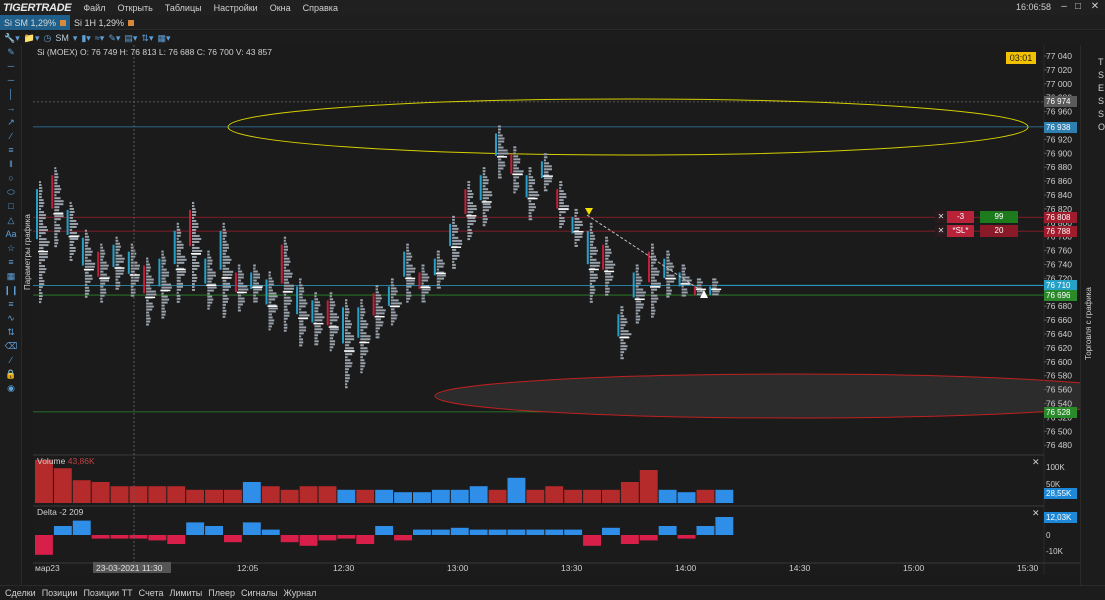 Image resolution: width=1105 pixels, height=600 pixels. I want to click on menu-open: Открыть, so click(134, 8).